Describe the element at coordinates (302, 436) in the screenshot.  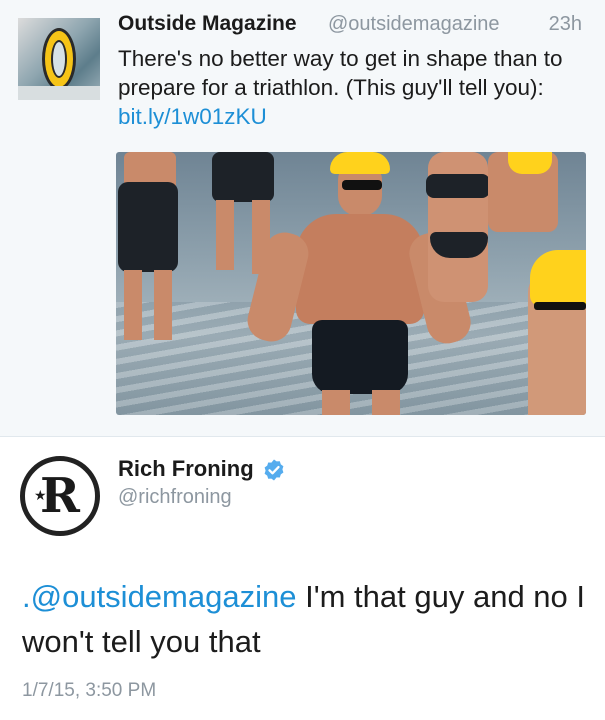
I see `divider` at that location.